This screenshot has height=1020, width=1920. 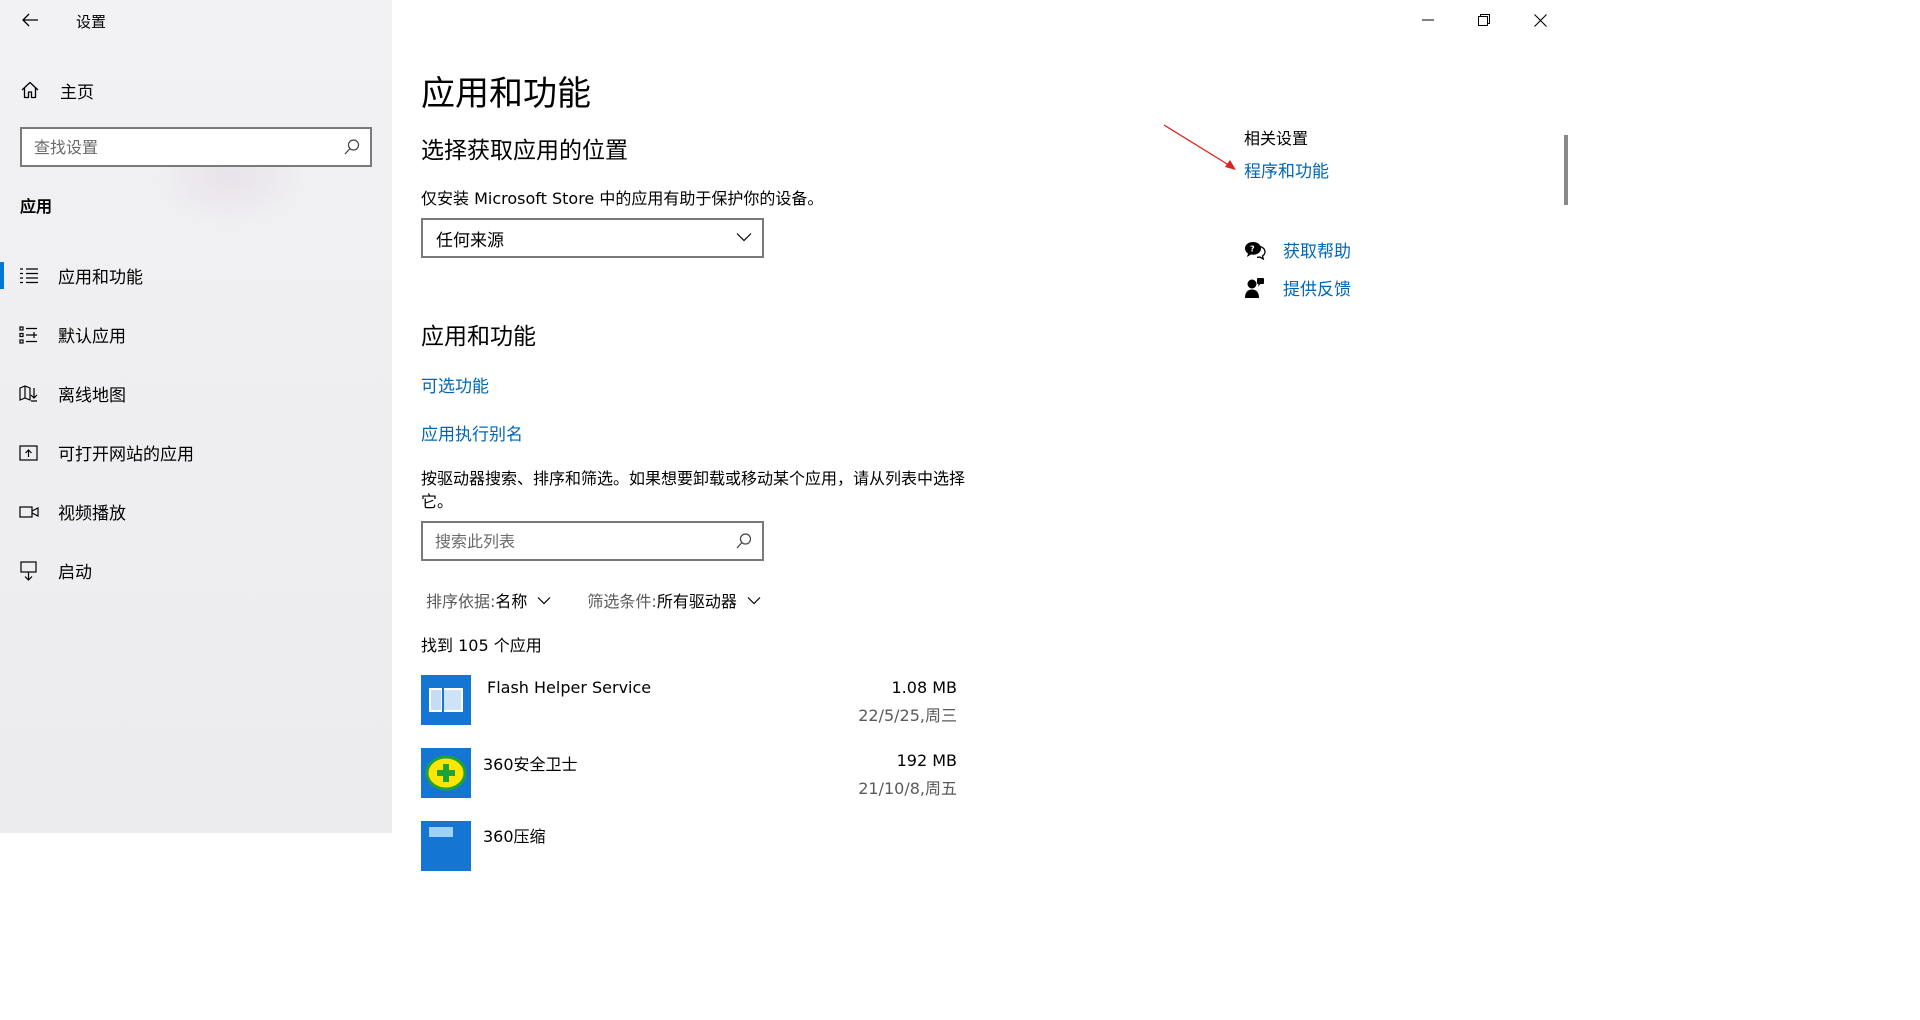 I want to click on back-arrow-icon, so click(x=30, y=20).